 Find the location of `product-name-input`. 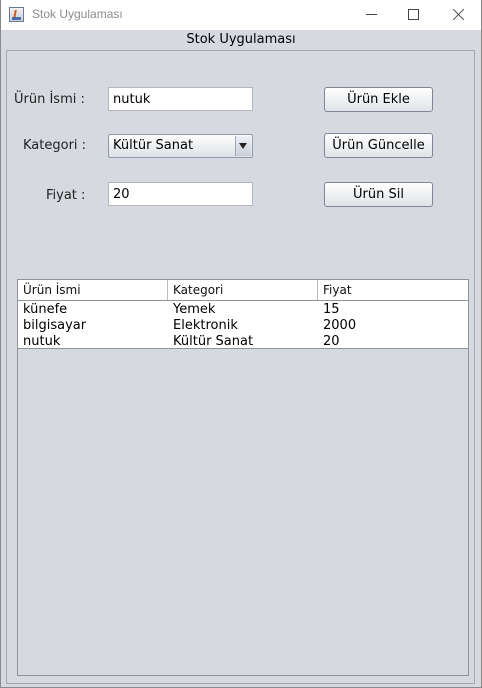

product-name-input is located at coordinates (180, 99).